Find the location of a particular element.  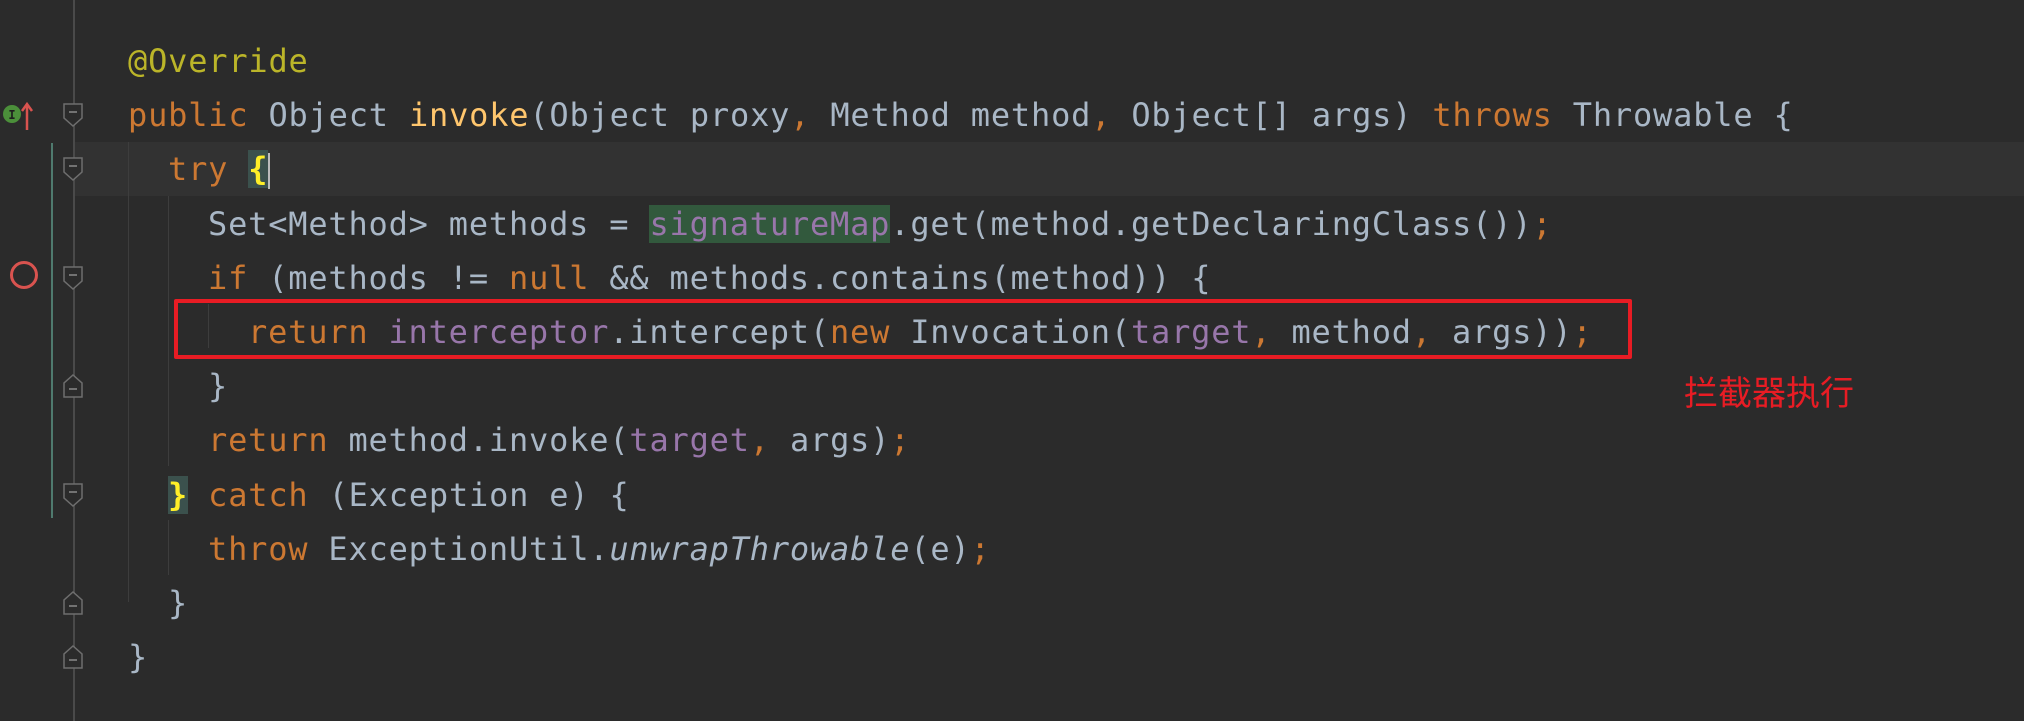

code-token: (methods != is located at coordinates (388, 277).